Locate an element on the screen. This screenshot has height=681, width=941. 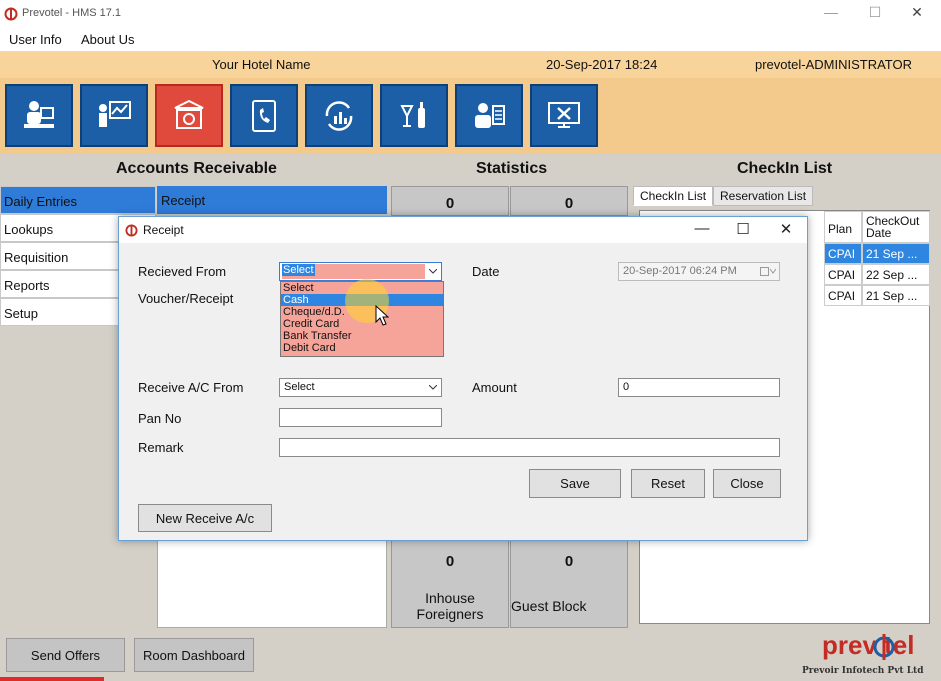
settings-monitor-button is located at coordinates (564, 115).